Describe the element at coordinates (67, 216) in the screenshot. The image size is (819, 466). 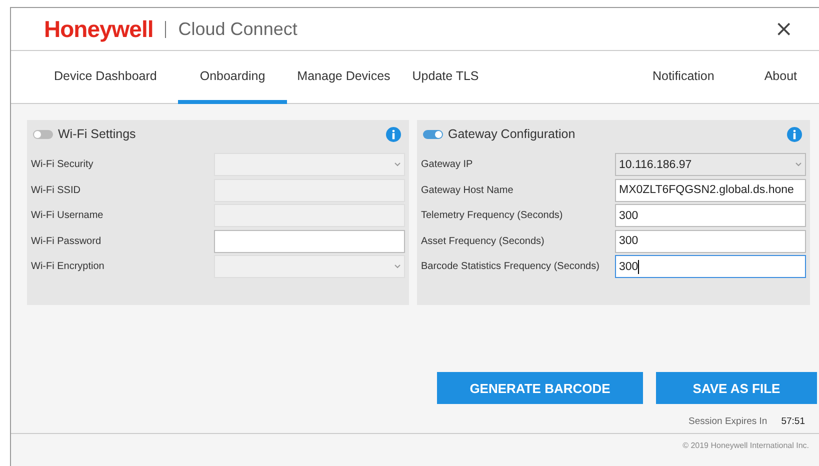
I see `field-label: Wi-Fi Username` at that location.